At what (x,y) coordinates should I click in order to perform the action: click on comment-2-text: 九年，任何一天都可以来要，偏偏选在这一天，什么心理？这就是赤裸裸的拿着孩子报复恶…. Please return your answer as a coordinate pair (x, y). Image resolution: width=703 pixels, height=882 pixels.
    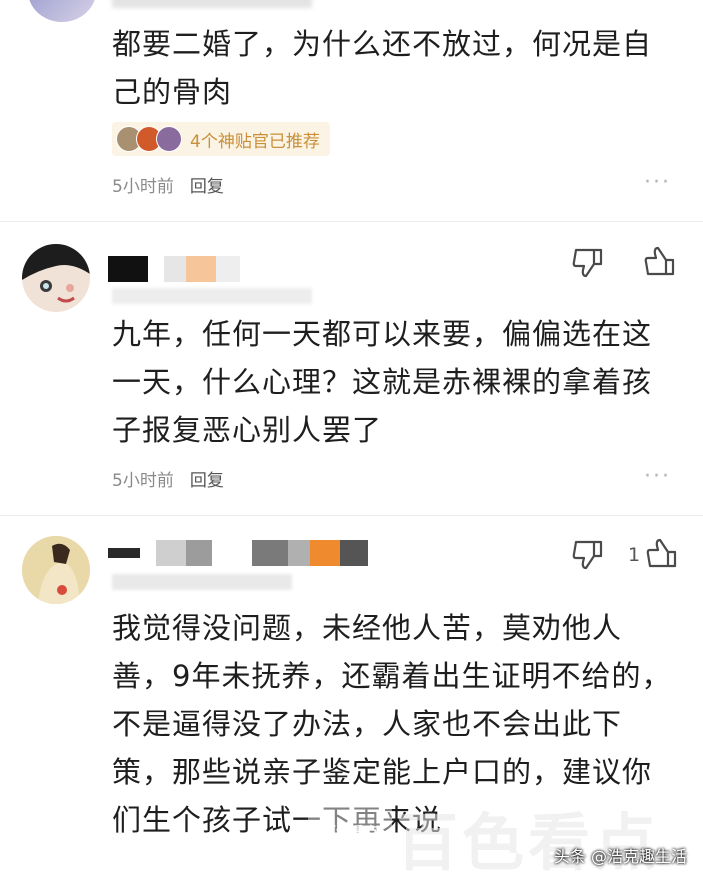
    Looking at the image, I should click on (382, 382).